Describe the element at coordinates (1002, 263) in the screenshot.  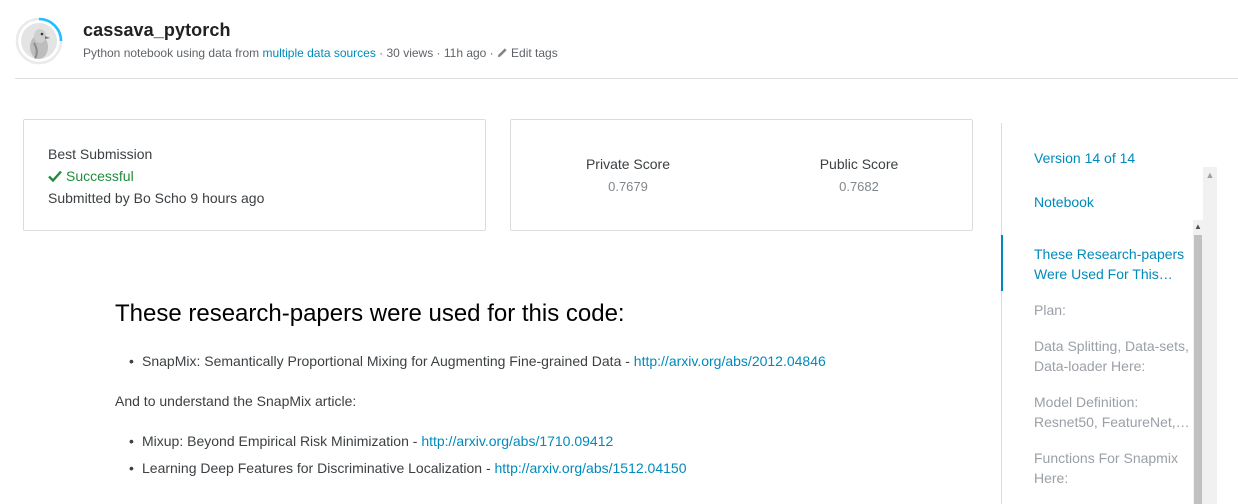
I see `toc-active-indicator` at that location.